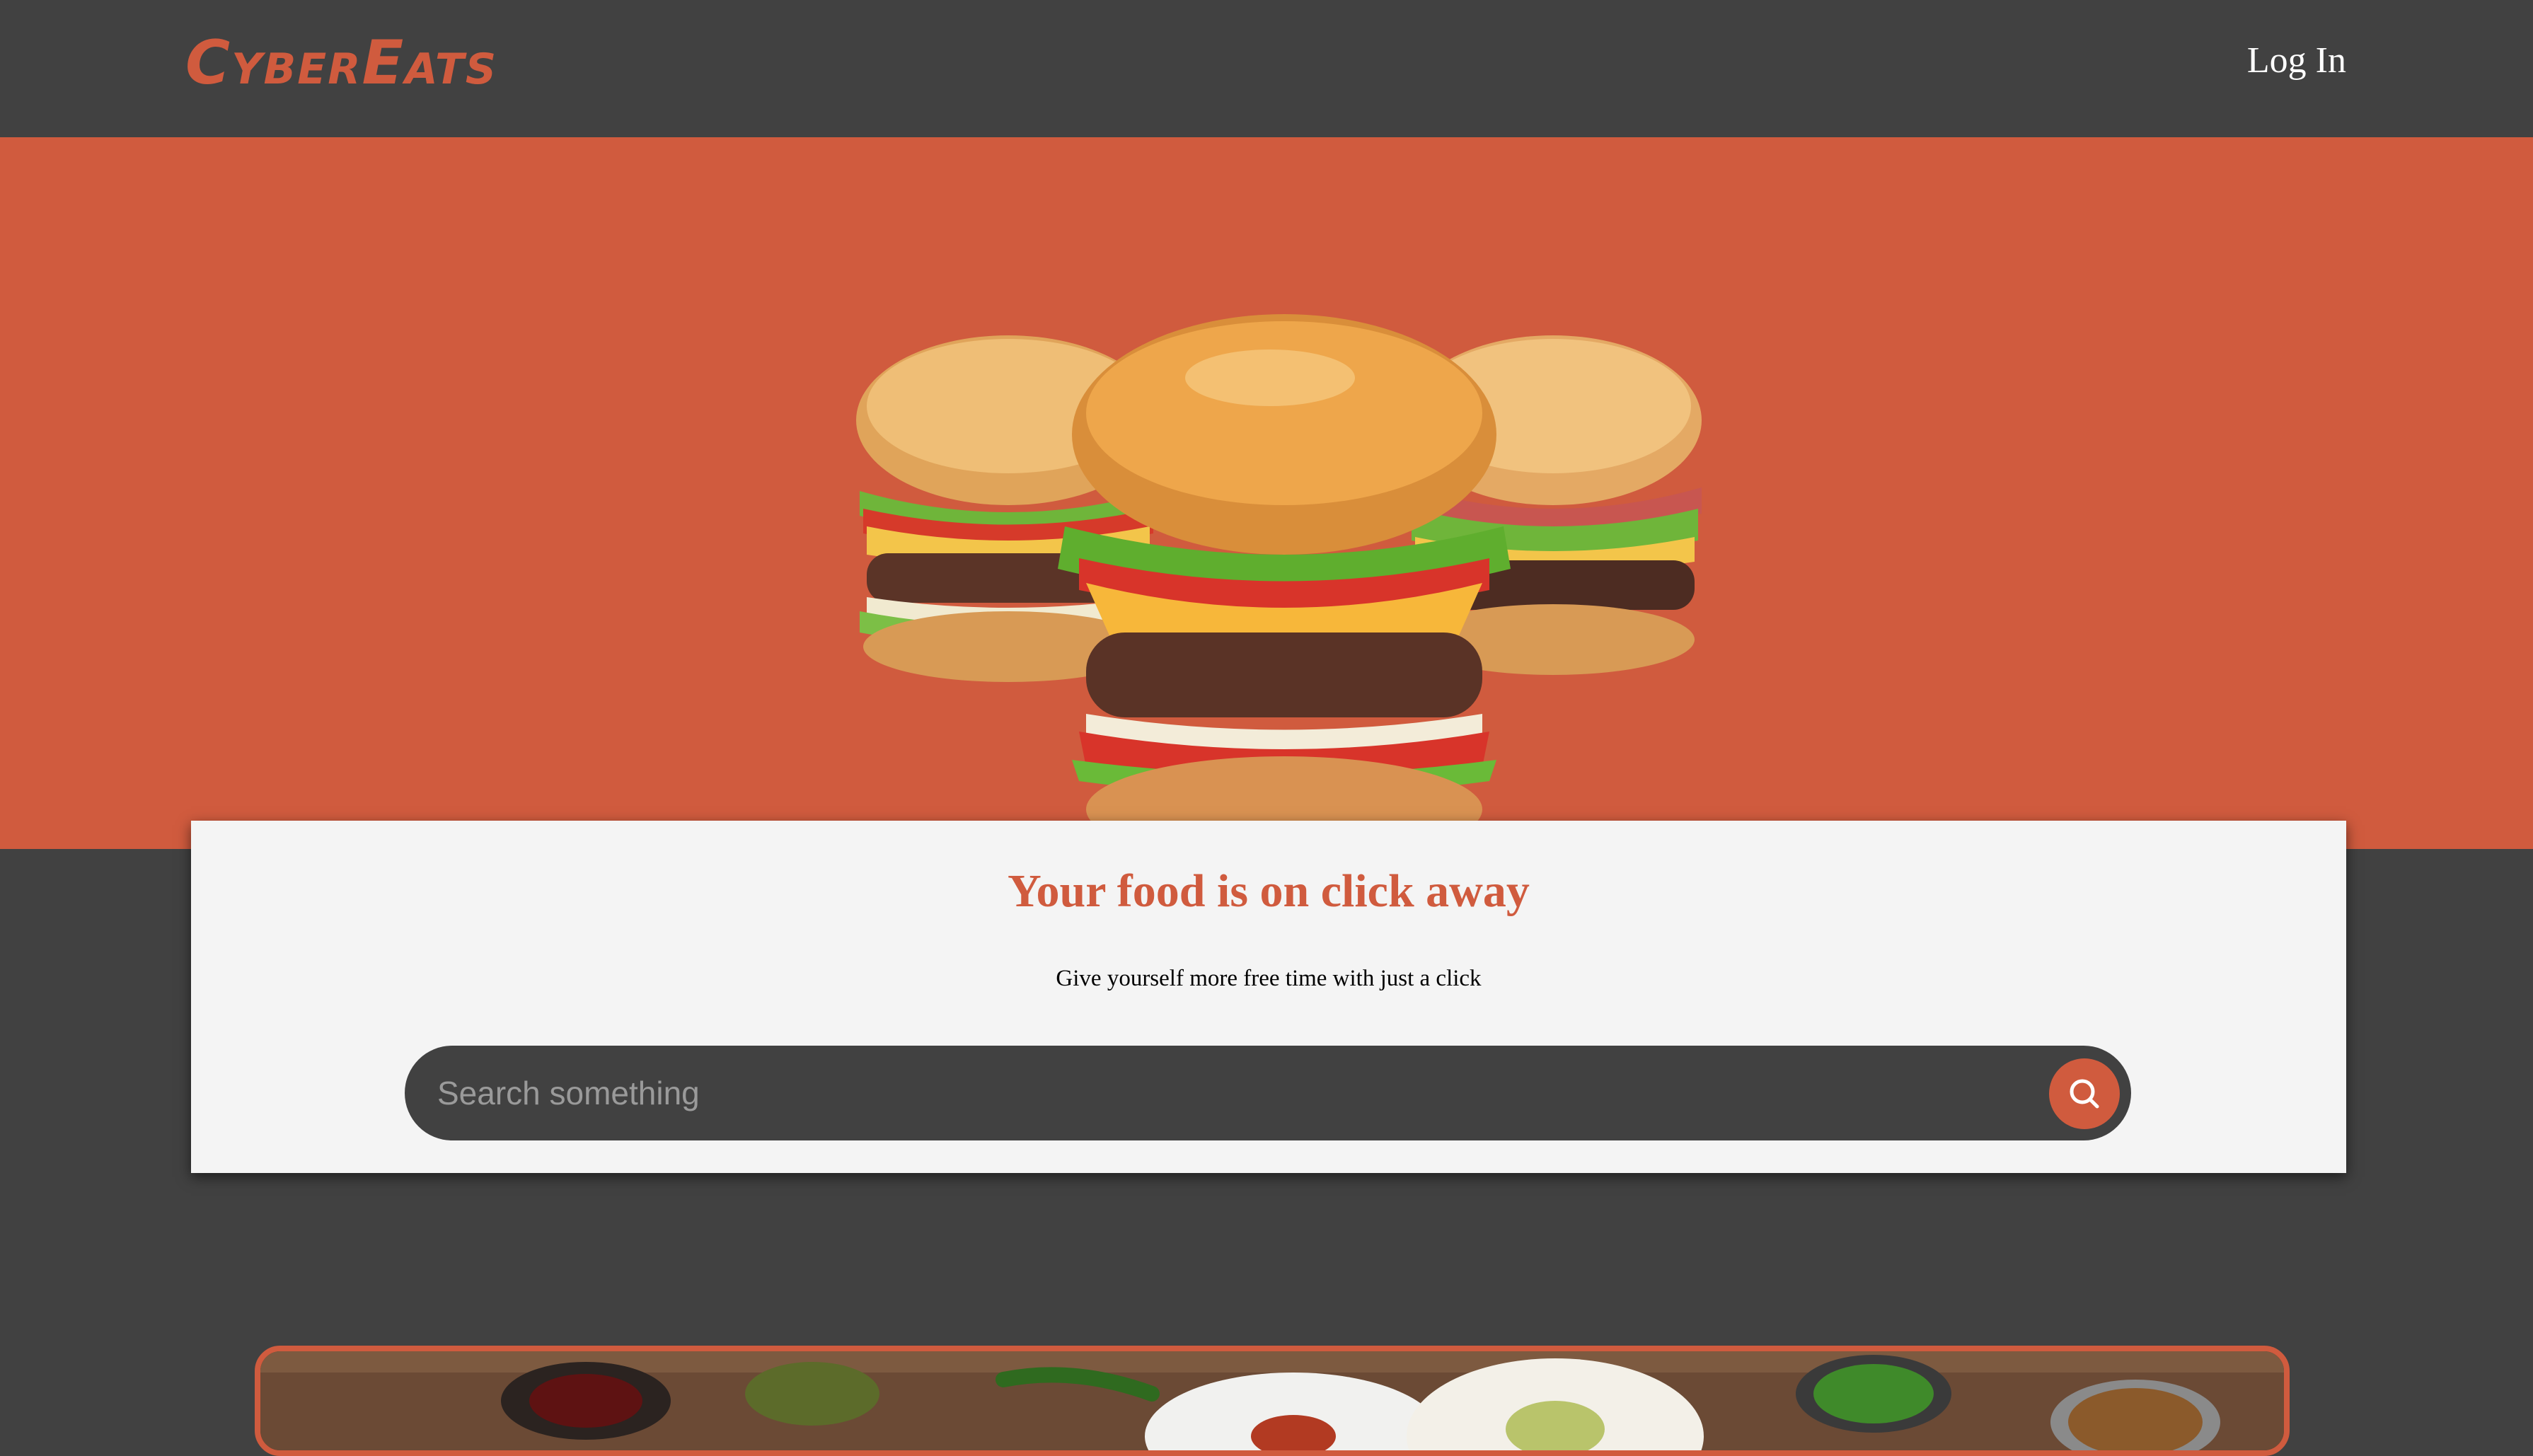 The height and width of the screenshot is (1456, 2533). I want to click on card-title: Your food is on click away, so click(1269, 891).